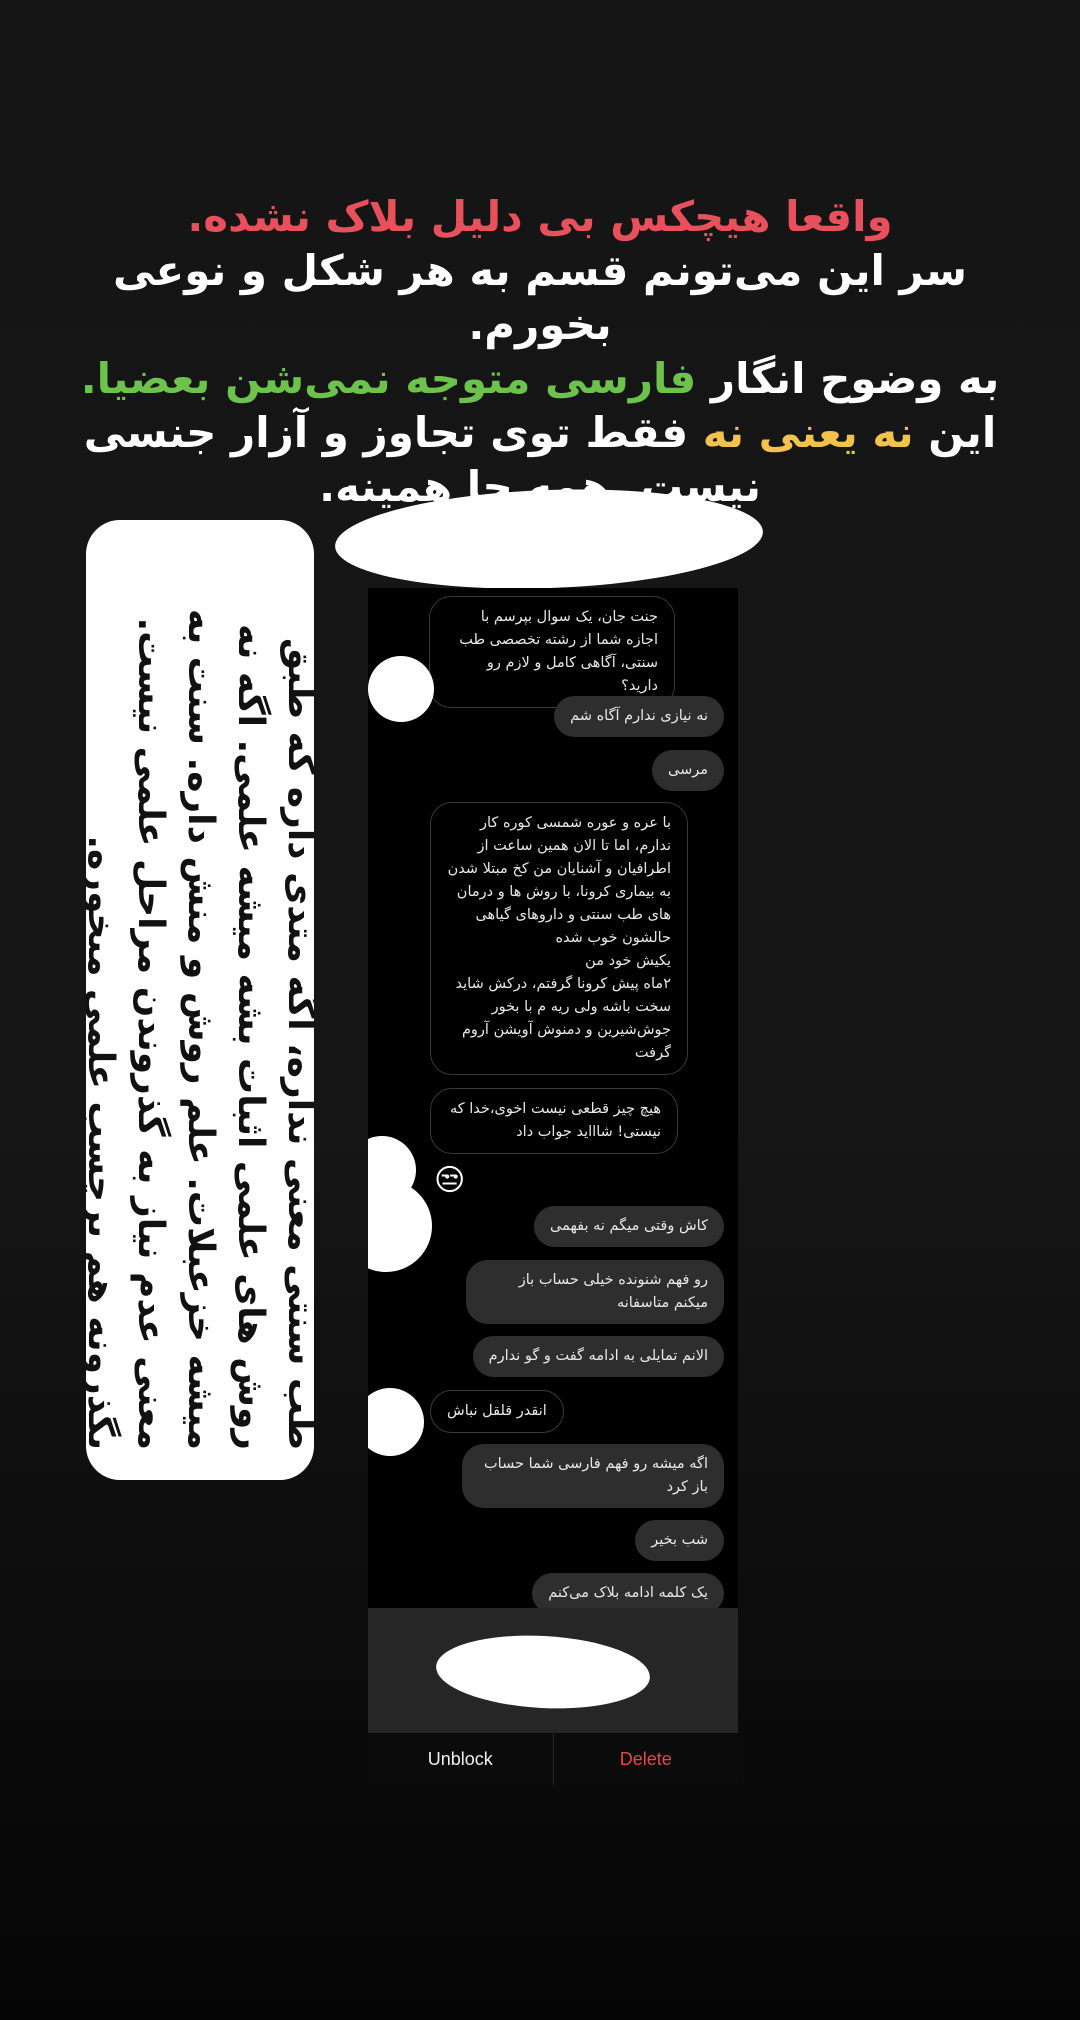  I want to click on message-outgoing: شب بخیر, so click(679, 1540).